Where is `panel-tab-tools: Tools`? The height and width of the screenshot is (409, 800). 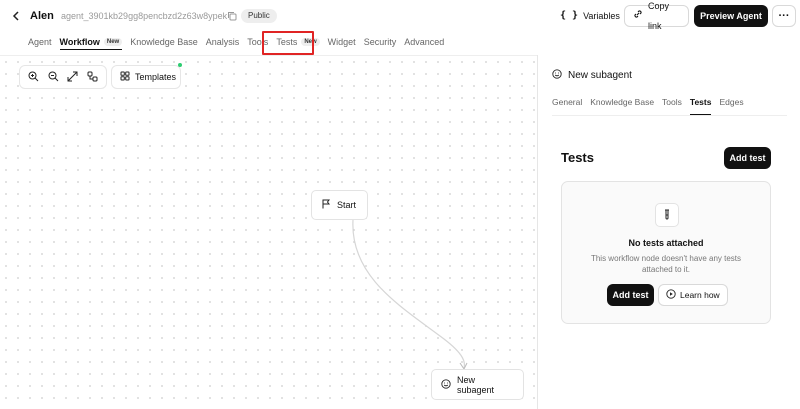
panel-tab-tools: Tools is located at coordinates (672, 106).